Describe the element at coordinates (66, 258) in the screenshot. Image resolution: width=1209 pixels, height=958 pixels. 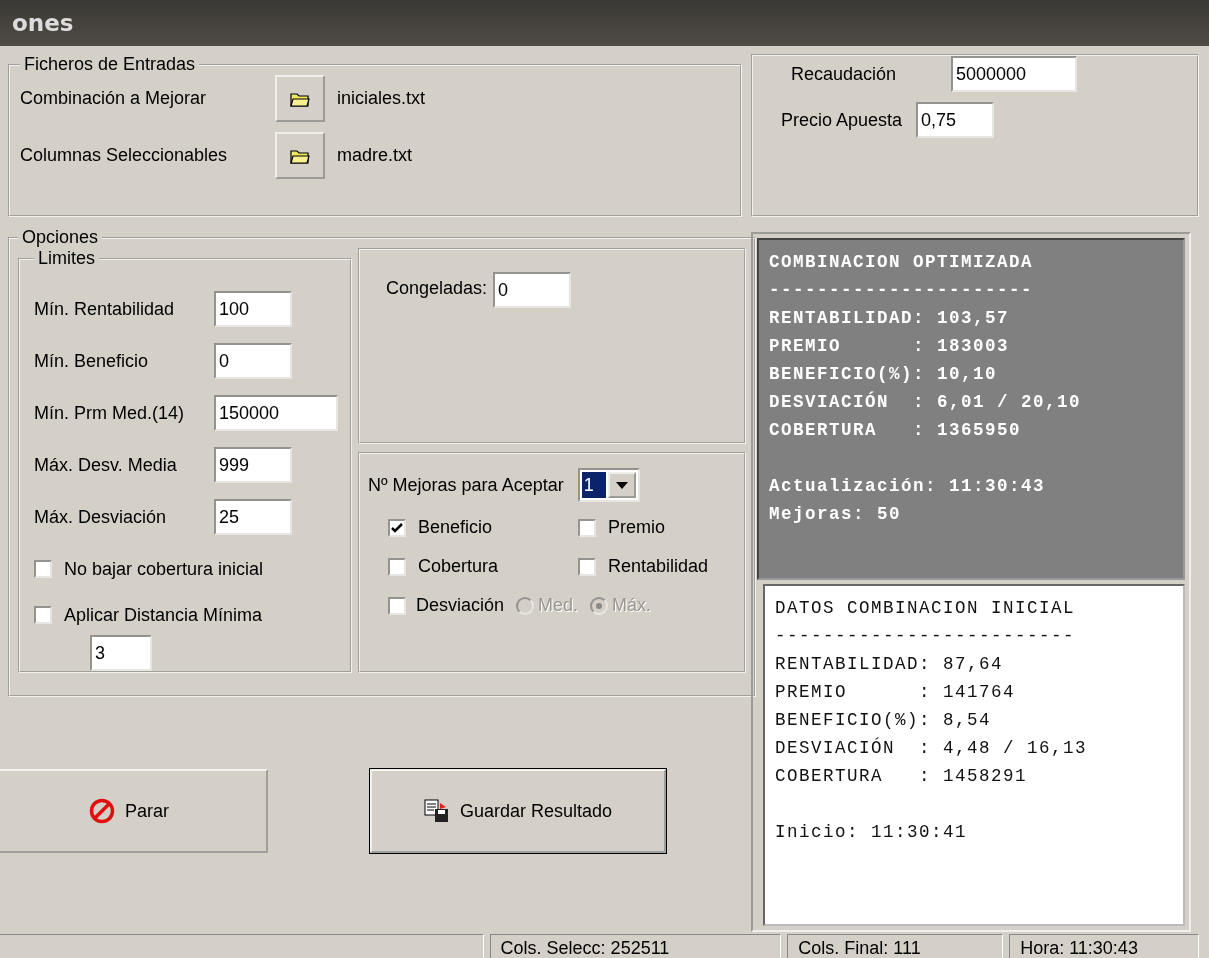
I see `group-title: Limites` at that location.